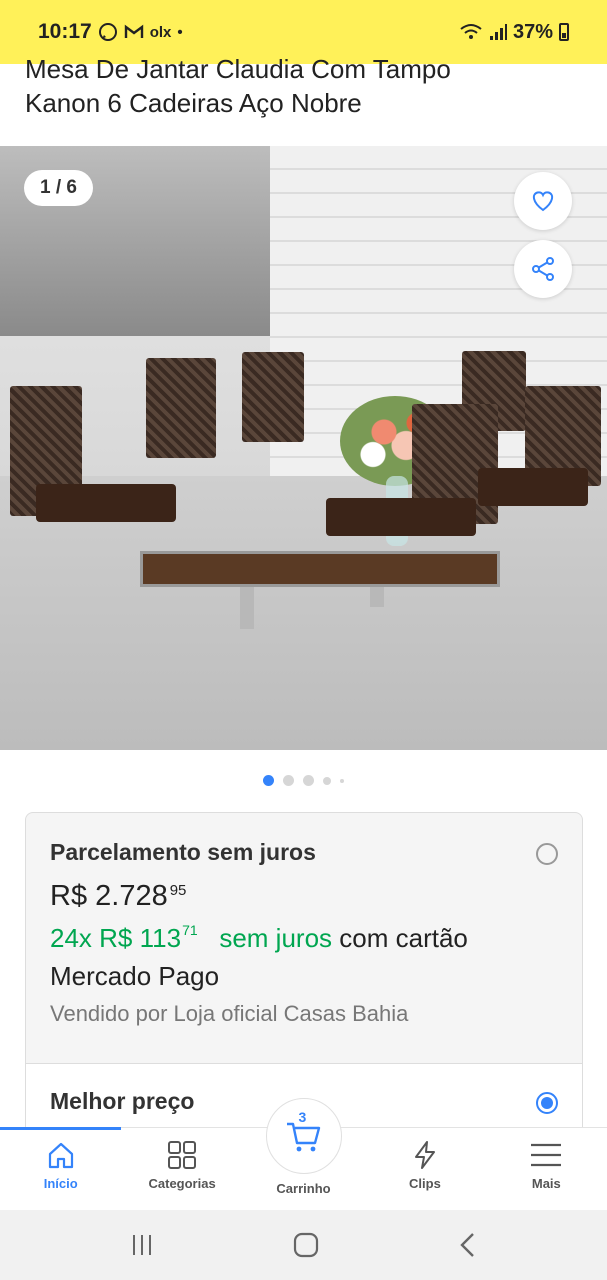 The width and height of the screenshot is (607, 1280). I want to click on nav-label: Início, so click(60, 1183).